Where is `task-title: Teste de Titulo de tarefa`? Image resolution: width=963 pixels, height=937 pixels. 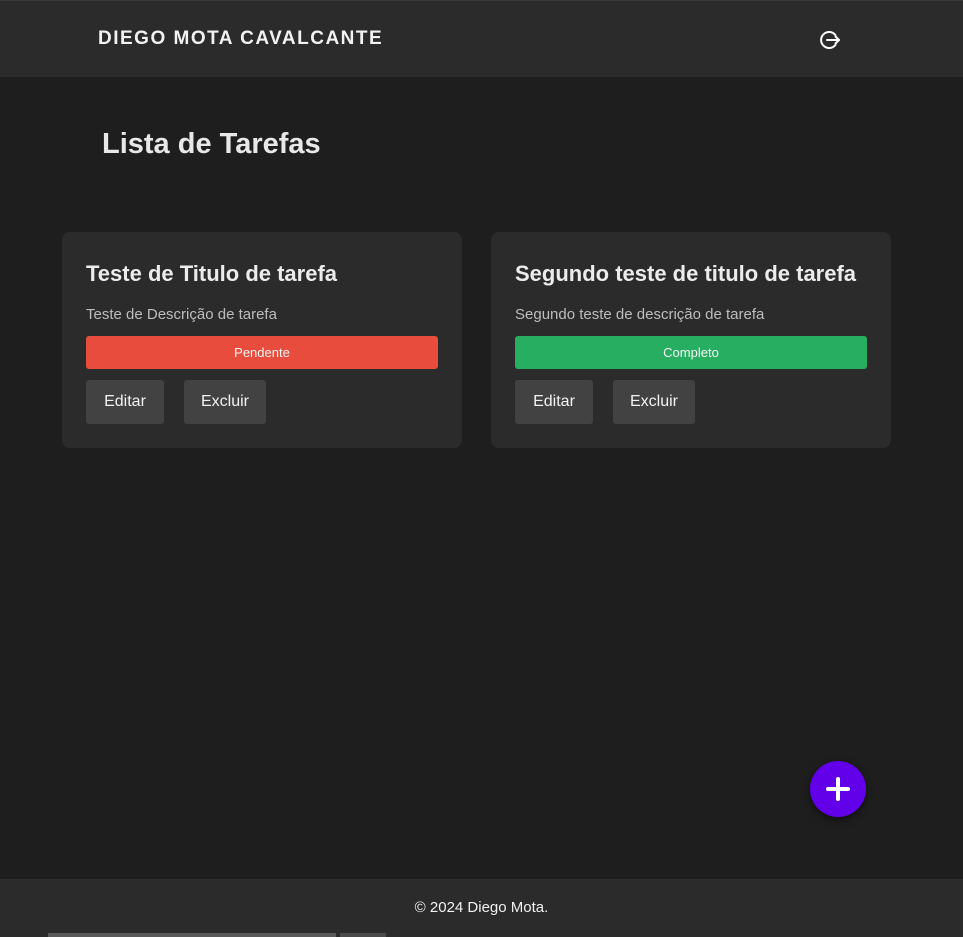 task-title: Teste de Titulo de tarefa is located at coordinates (212, 273).